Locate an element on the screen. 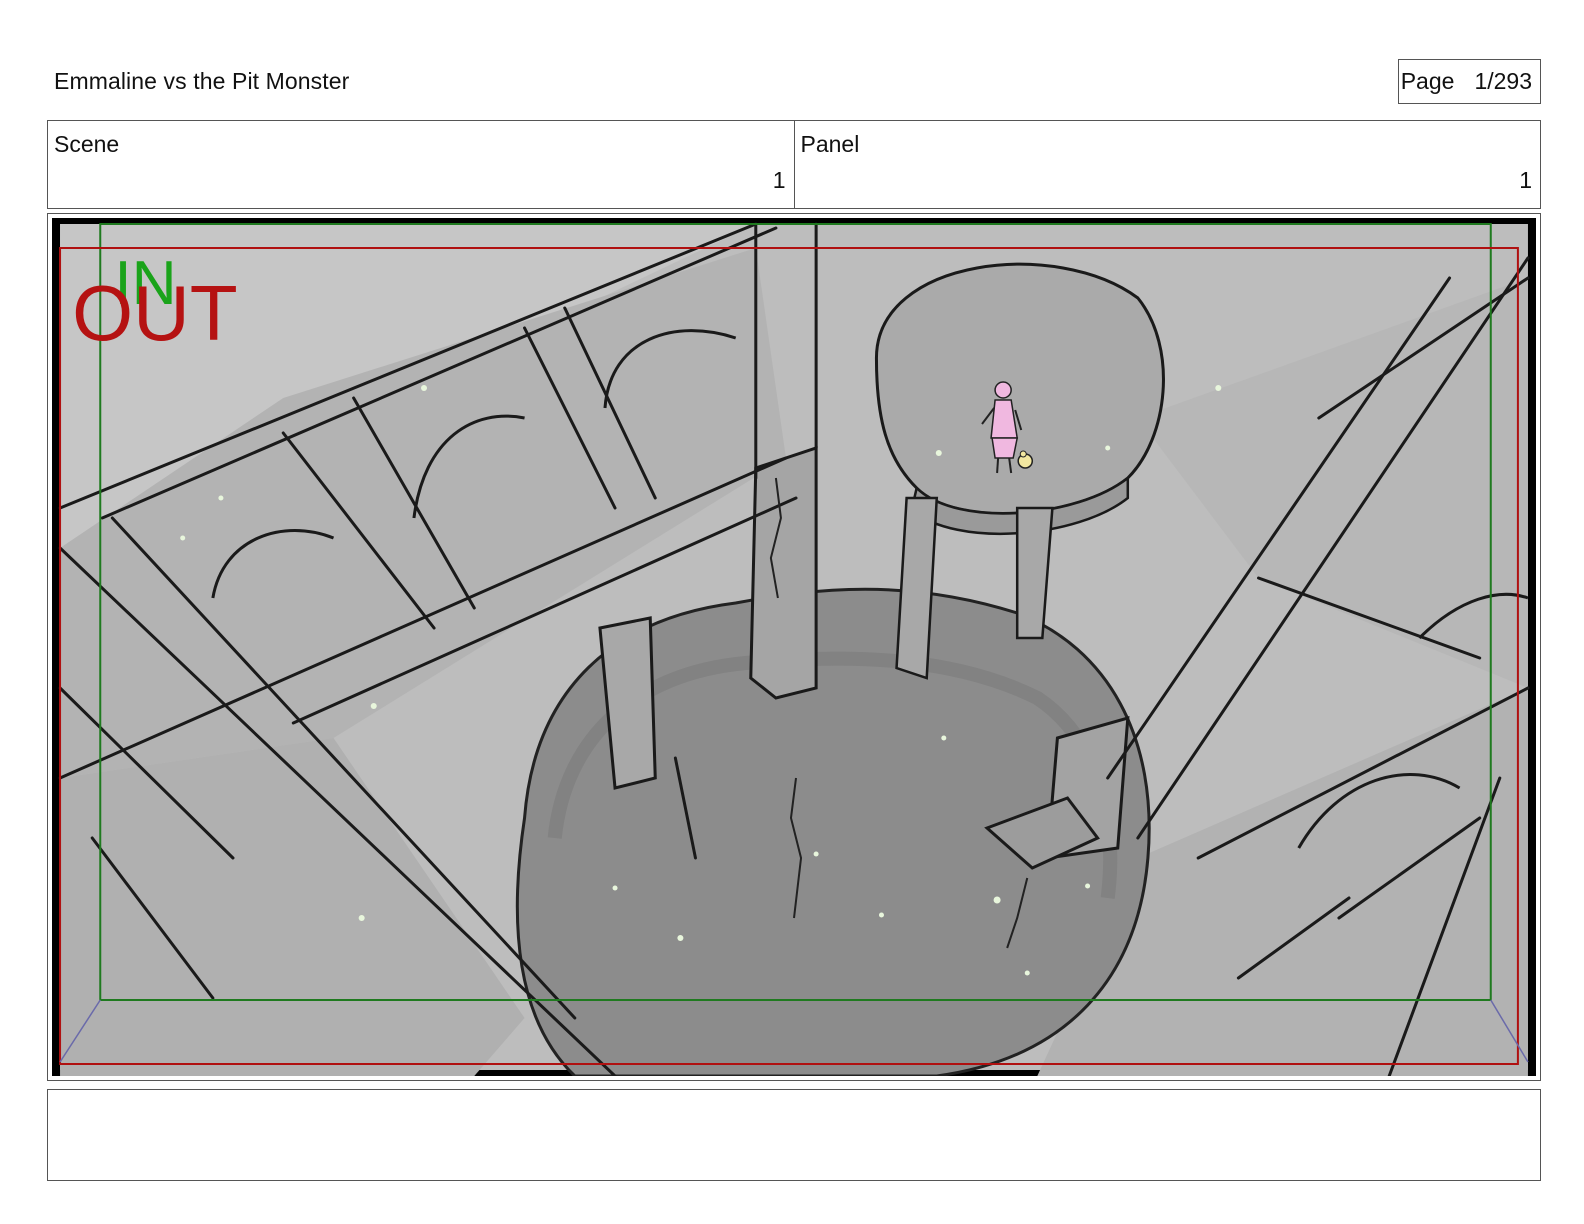 Image resolution: width=1584 pixels, height=1224 pixels. scene-cell: Scene 1 is located at coordinates (421, 164).